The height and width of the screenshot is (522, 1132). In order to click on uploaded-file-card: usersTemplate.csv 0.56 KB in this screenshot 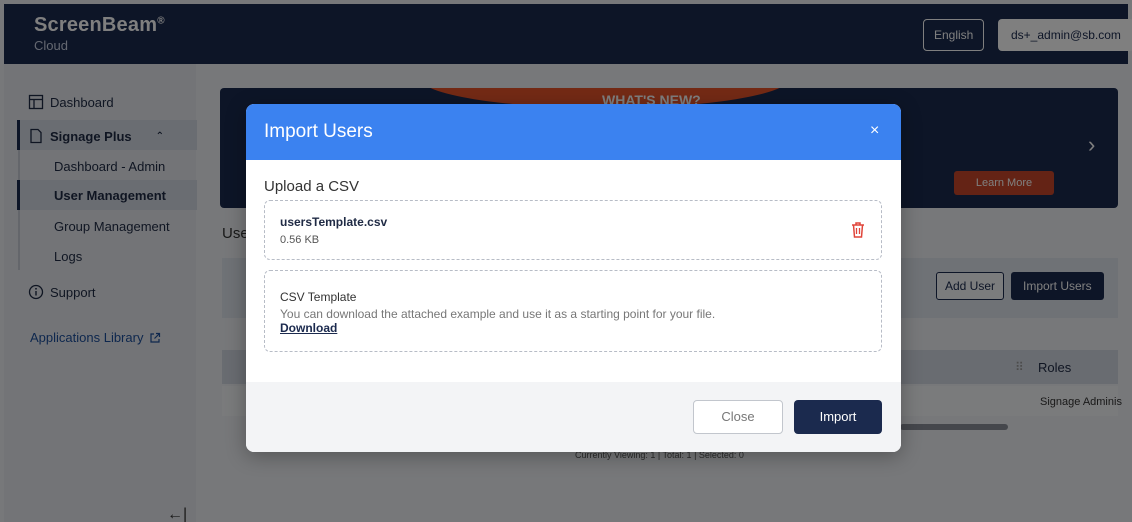, I will do `click(573, 230)`.